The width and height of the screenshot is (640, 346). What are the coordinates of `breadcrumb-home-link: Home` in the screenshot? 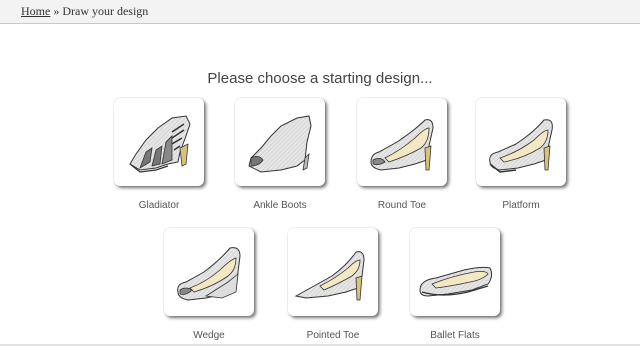 It's located at (35, 11).